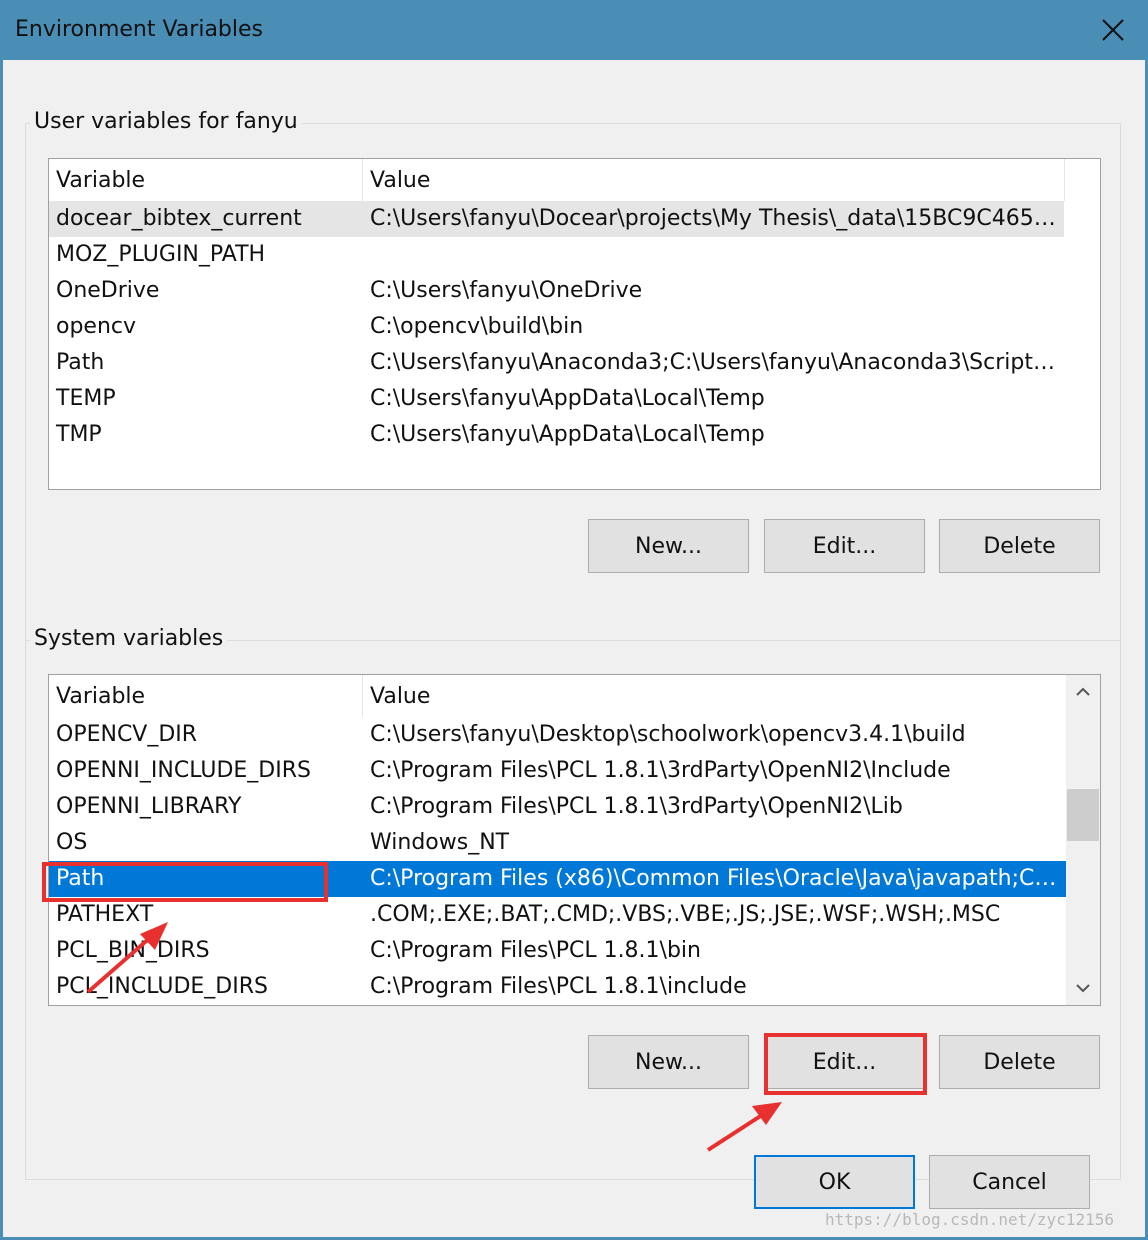  Describe the element at coordinates (105, 914) in the screenshot. I see `variable-name: PATHEXT` at that location.